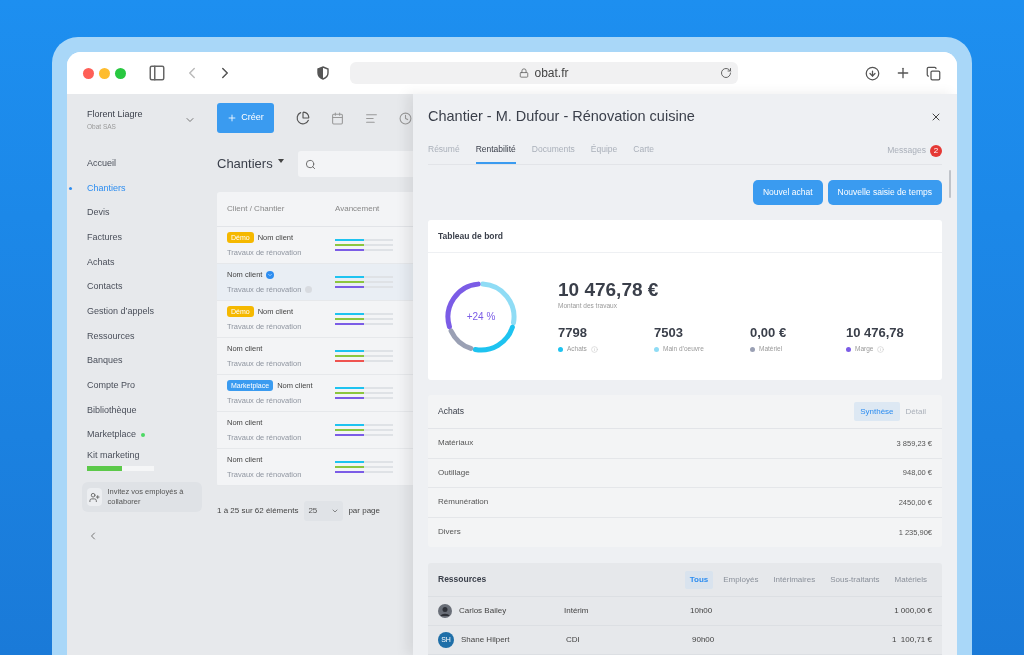  I want to click on hours-value: 90h00, so click(704, 640).